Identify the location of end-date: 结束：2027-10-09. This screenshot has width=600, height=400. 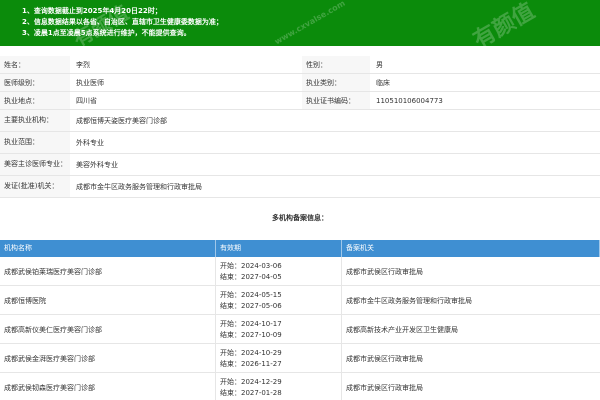
(251, 335).